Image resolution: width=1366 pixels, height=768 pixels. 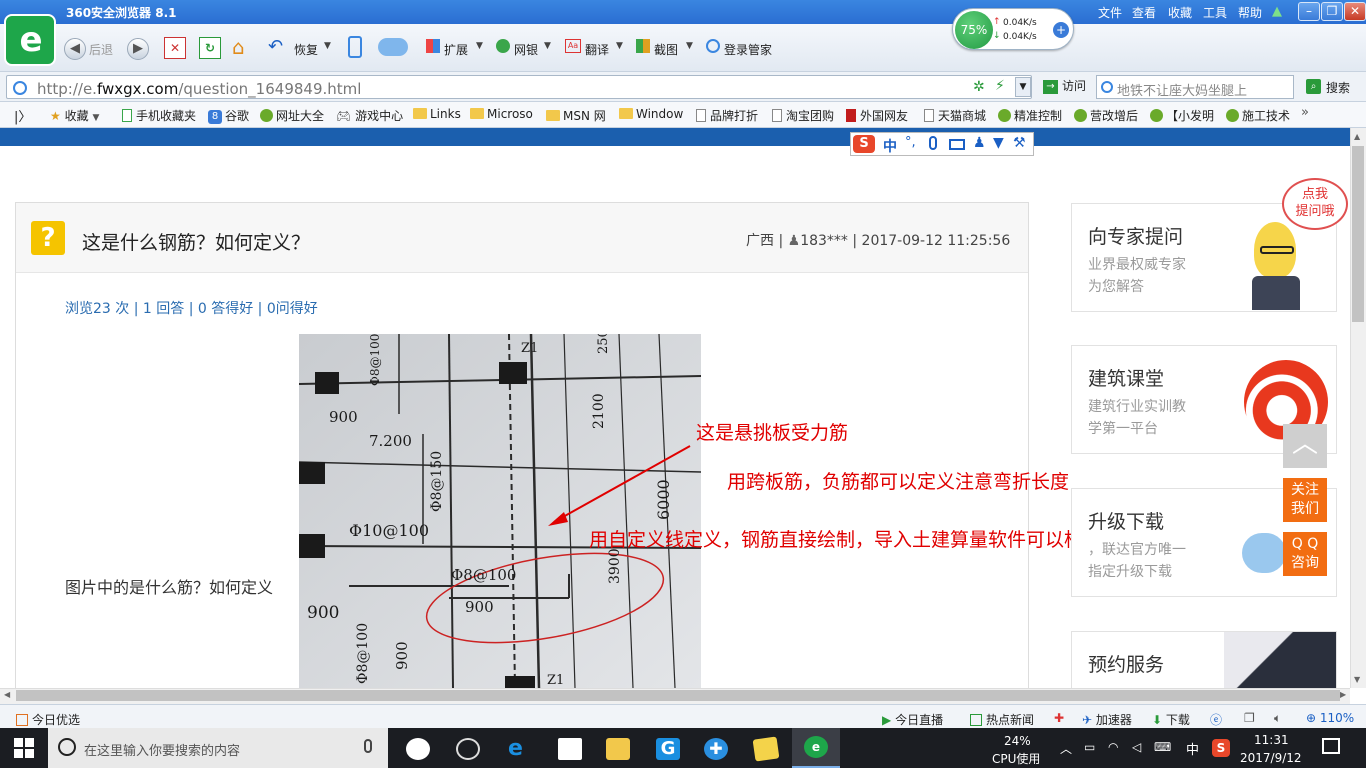 I want to click on punctuation-icon: °,, so click(x=910, y=142).